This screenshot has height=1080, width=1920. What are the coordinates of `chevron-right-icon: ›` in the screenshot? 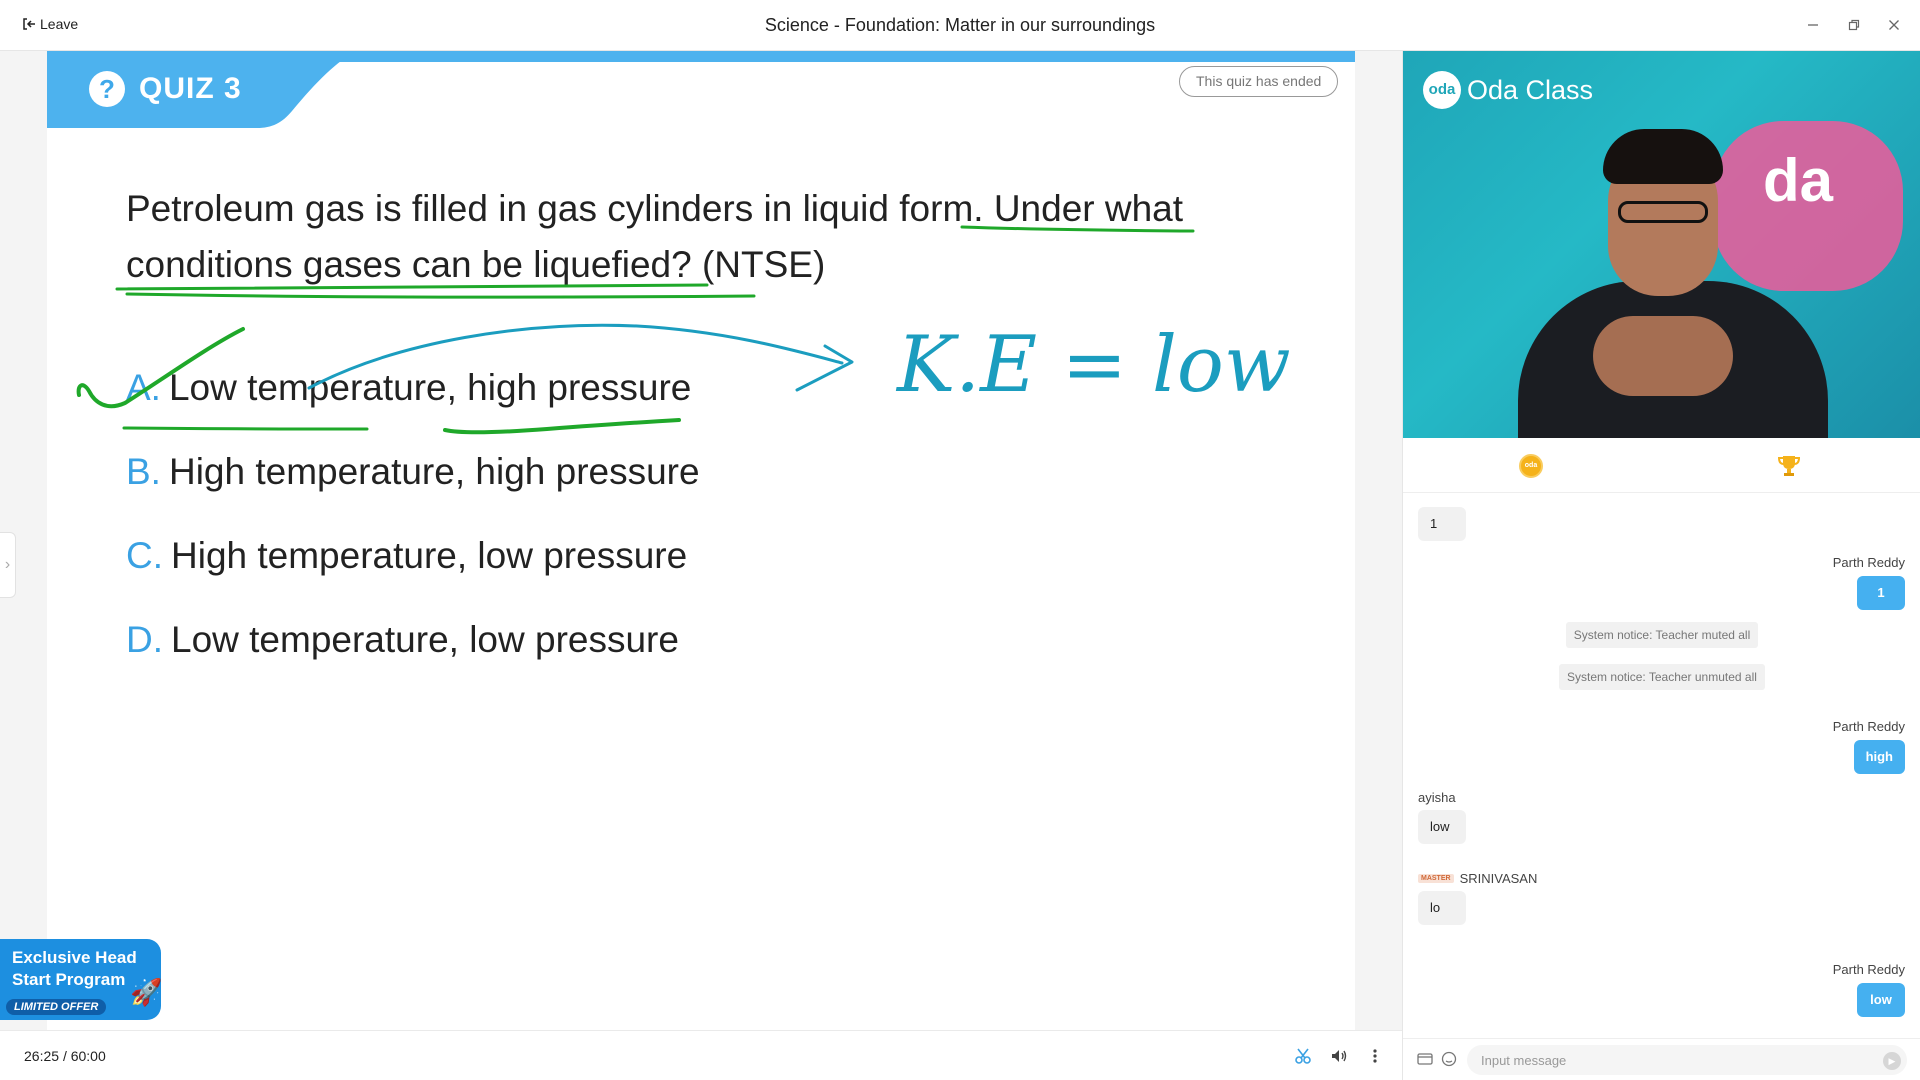 It's located at (7, 564).